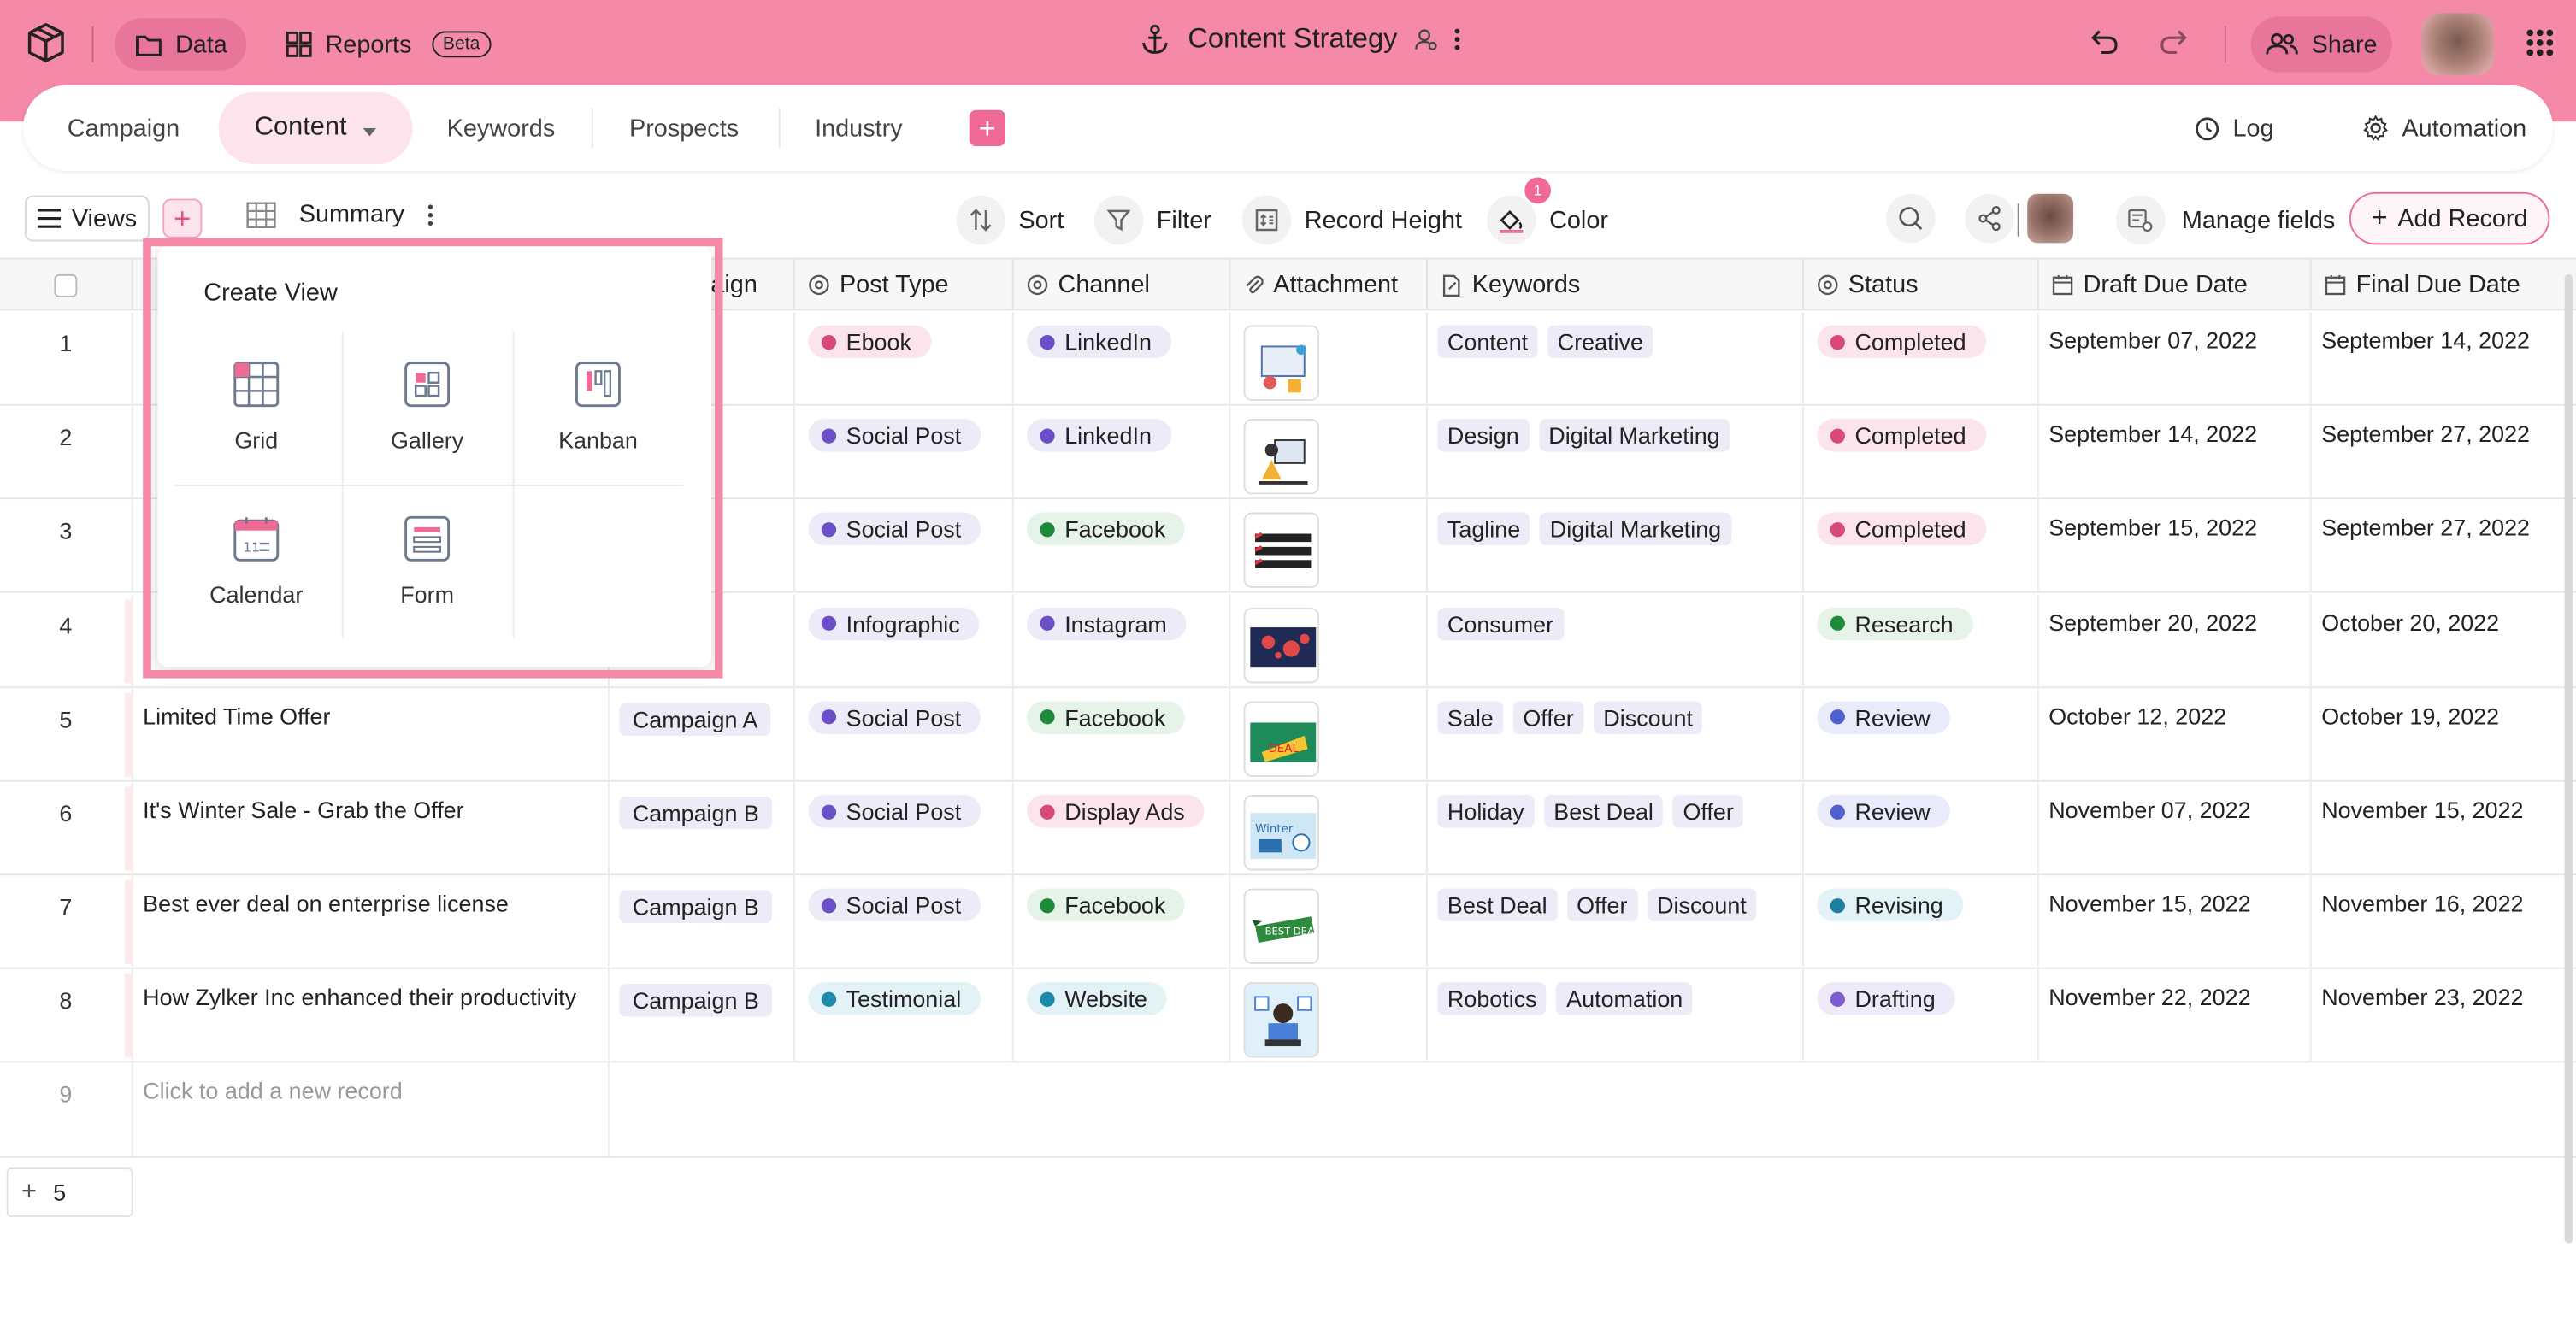  Describe the element at coordinates (2175, 546) in the screenshot. I see `draft-due-cell: September 15, 2022` at that location.